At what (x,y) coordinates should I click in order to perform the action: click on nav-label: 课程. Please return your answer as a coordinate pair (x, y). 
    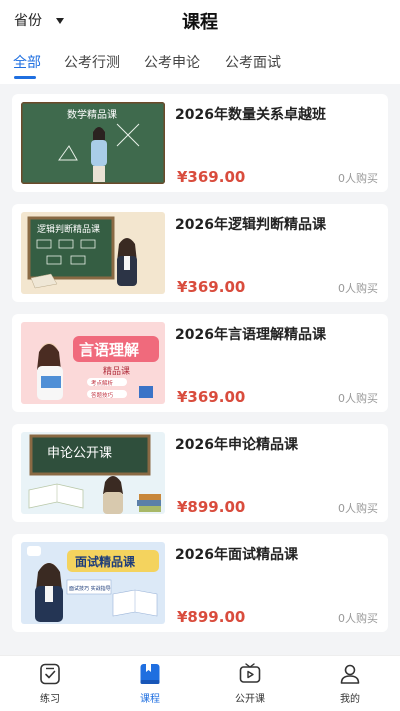
    Looking at the image, I should click on (150, 699).